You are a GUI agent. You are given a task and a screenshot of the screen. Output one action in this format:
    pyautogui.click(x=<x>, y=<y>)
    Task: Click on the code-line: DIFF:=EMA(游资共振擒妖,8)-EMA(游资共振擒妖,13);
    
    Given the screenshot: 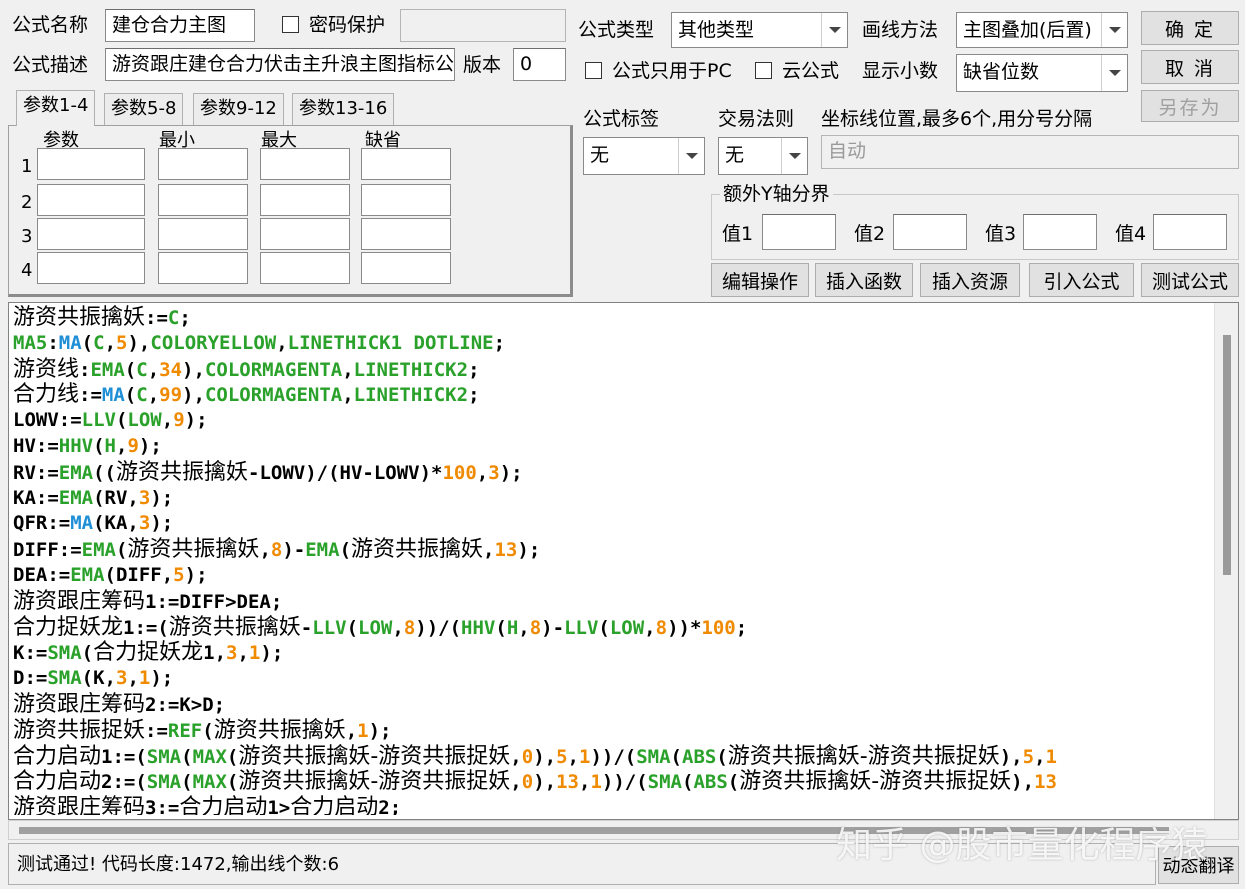 What is the action you would take?
    pyautogui.click(x=610, y=550)
    